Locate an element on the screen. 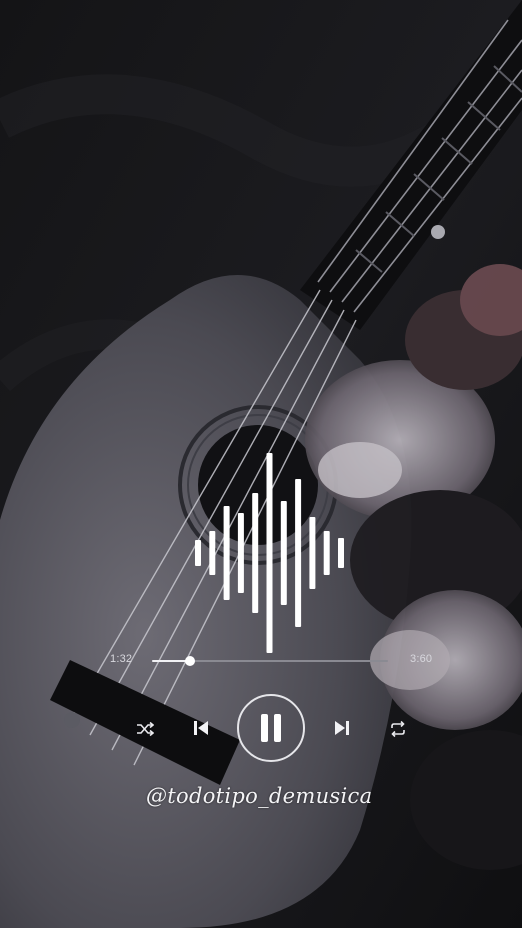 This screenshot has height=928, width=522. pause-button is located at coordinates (271, 728).